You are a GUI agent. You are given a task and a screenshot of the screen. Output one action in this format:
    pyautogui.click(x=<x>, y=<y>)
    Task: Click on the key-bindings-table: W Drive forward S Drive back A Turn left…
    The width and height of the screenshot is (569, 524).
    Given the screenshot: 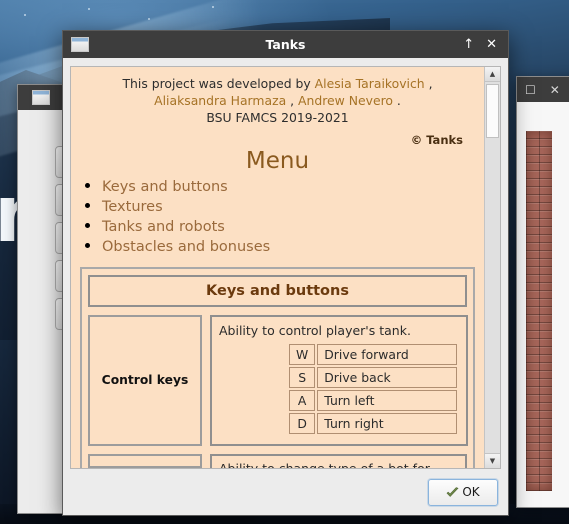 What is the action you would take?
    pyautogui.click(x=373, y=389)
    